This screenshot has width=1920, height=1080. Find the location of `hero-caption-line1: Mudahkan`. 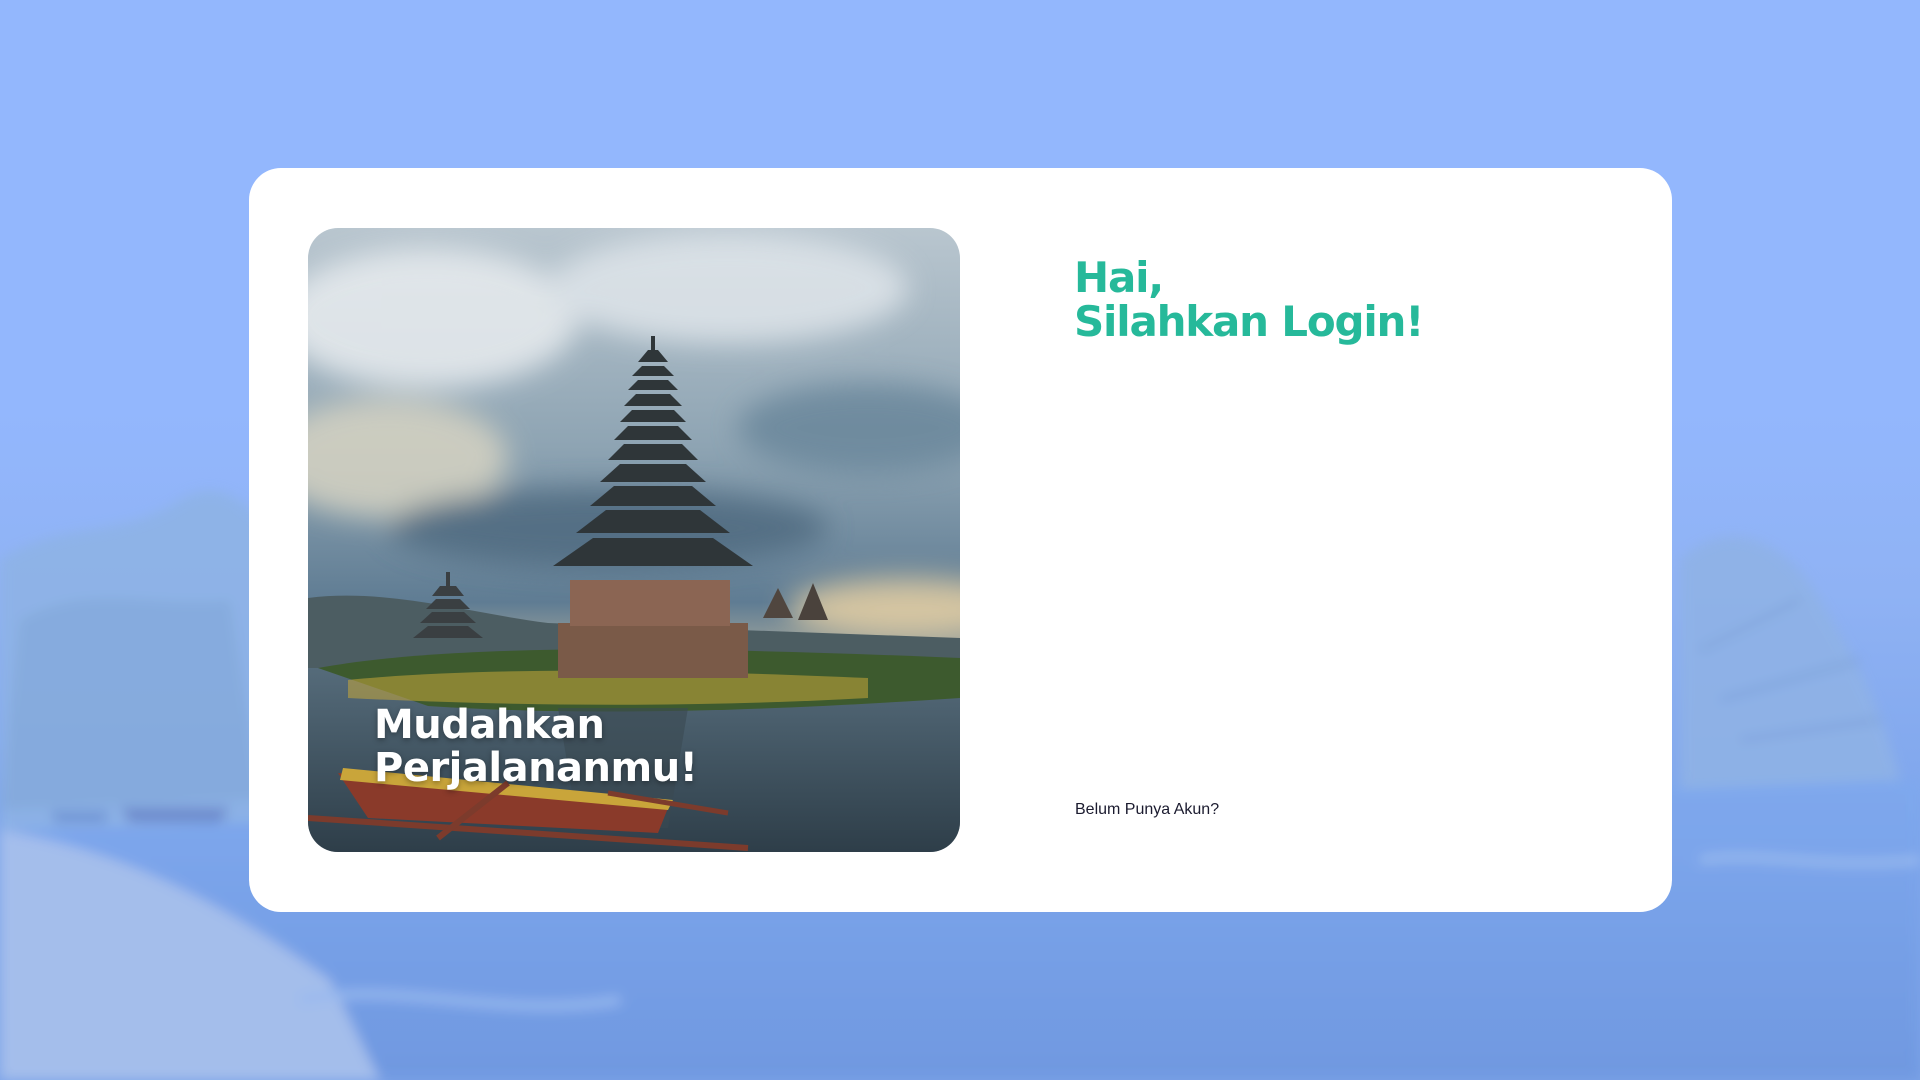

hero-caption-line1: Mudahkan is located at coordinates (489, 725).